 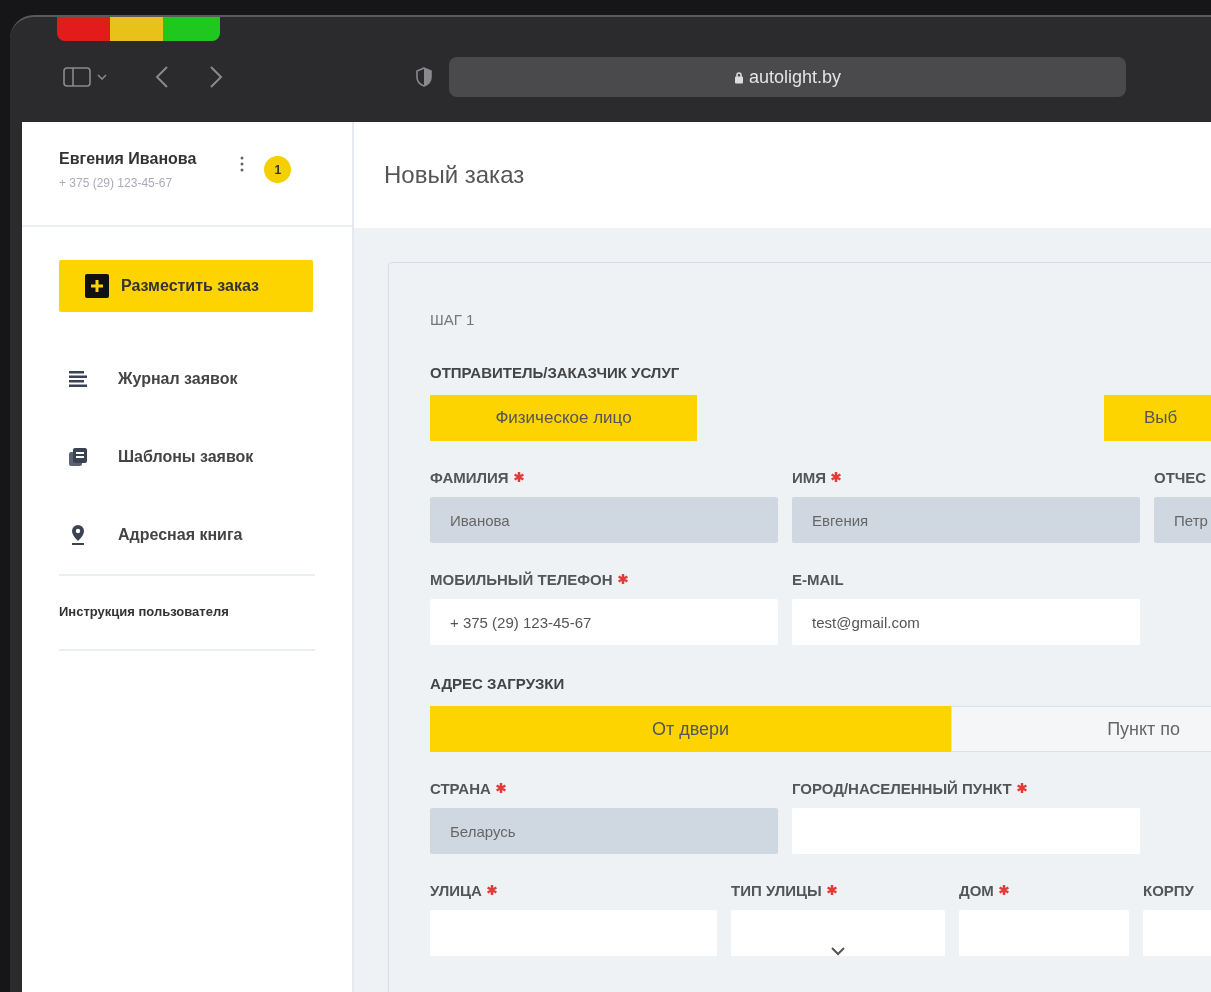 What do you see at coordinates (555, 372) in the screenshot?
I see `section-heading: ОТПРАВИТЕЛЬ/ЗАКАЗЧИК УСЛУГ` at bounding box center [555, 372].